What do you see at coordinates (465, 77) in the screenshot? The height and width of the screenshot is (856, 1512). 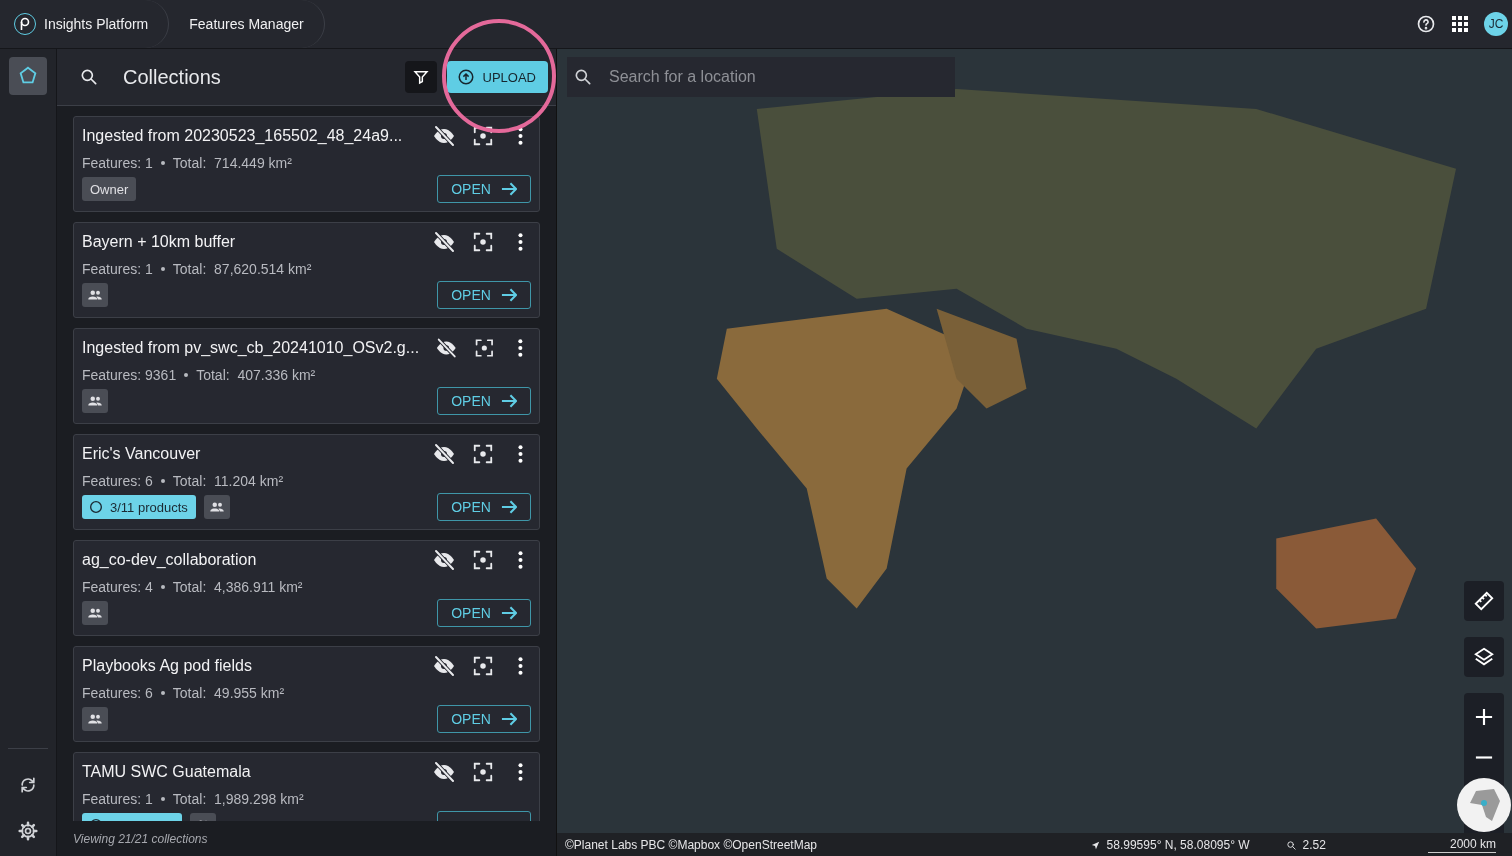 I see `upload-icon` at bounding box center [465, 77].